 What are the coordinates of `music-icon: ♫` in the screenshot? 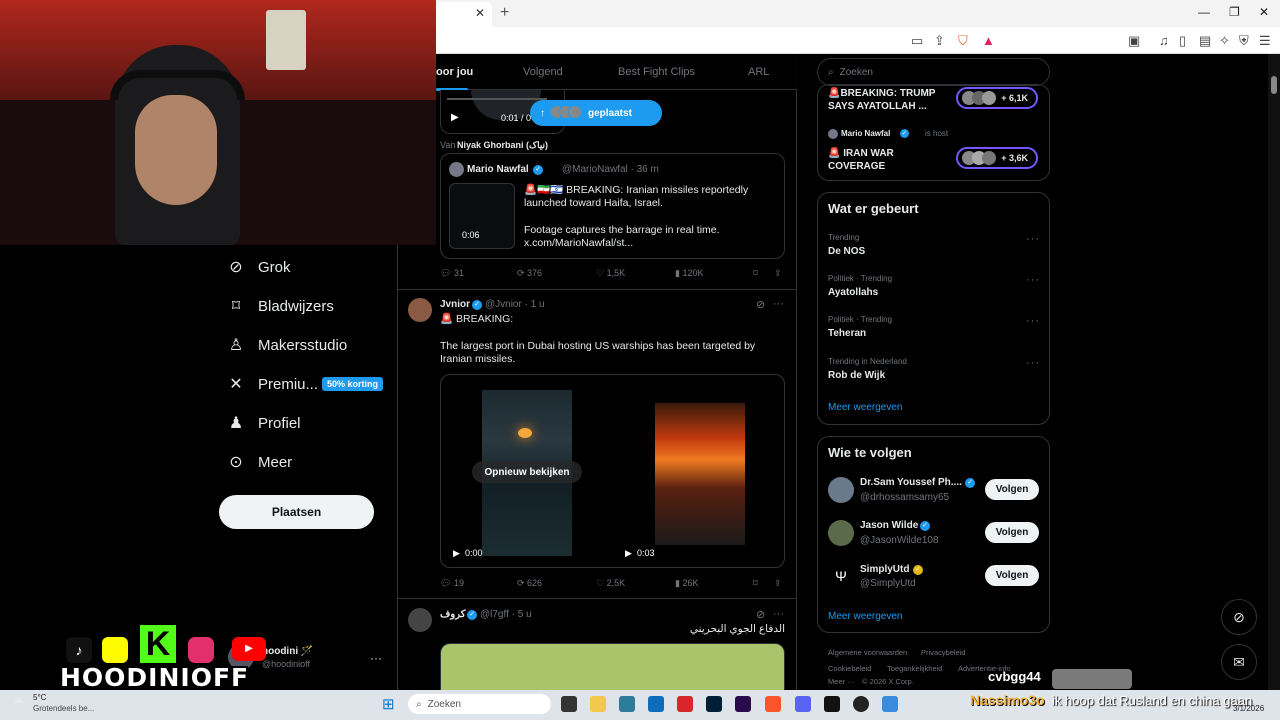 It's located at (1164, 40).